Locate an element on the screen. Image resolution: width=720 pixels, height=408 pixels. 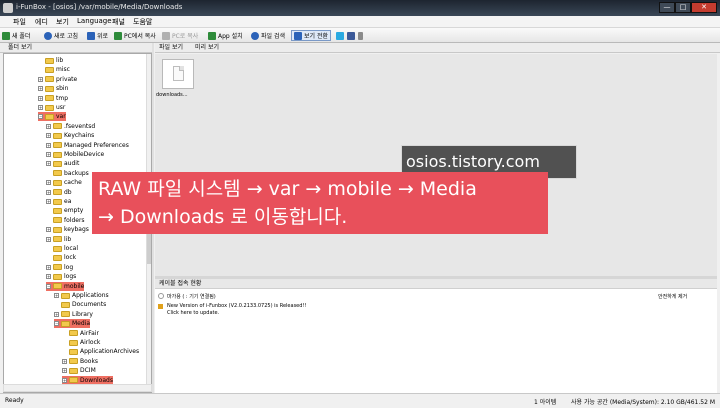
tree-item: + Keychains is located at coordinates (70, 135).